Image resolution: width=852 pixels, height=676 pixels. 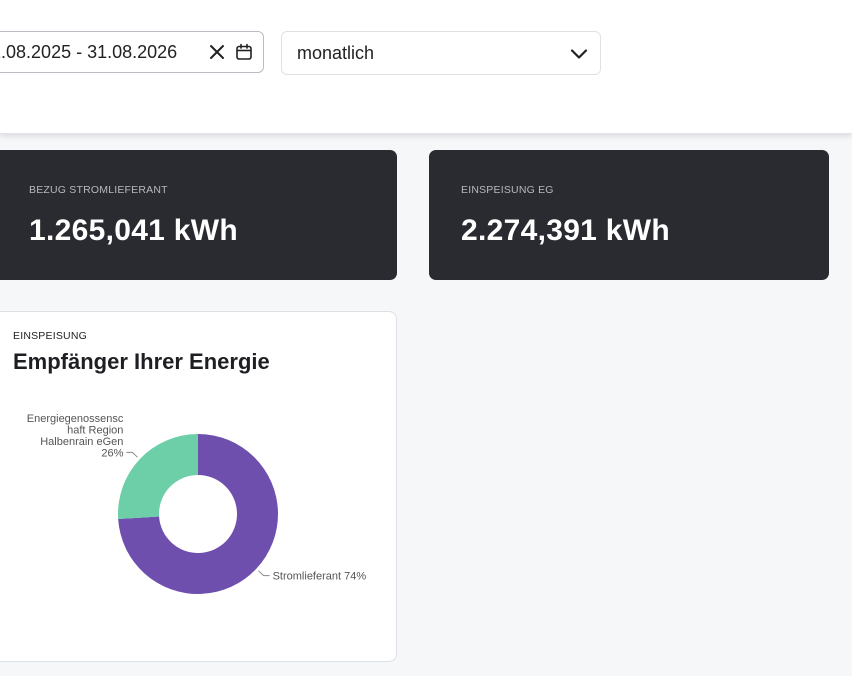 I want to click on chevron-down-icon, so click(x=579, y=54).